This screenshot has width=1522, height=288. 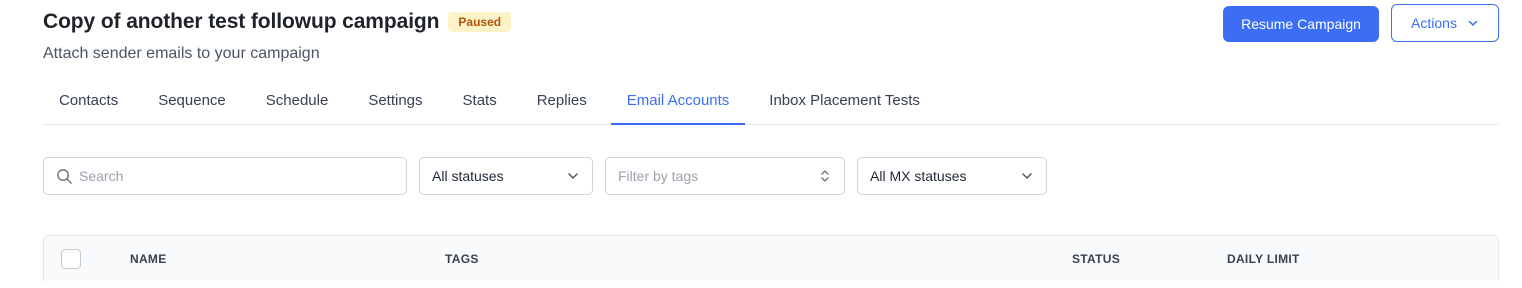 I want to click on actions-label: Actions, so click(x=1434, y=23).